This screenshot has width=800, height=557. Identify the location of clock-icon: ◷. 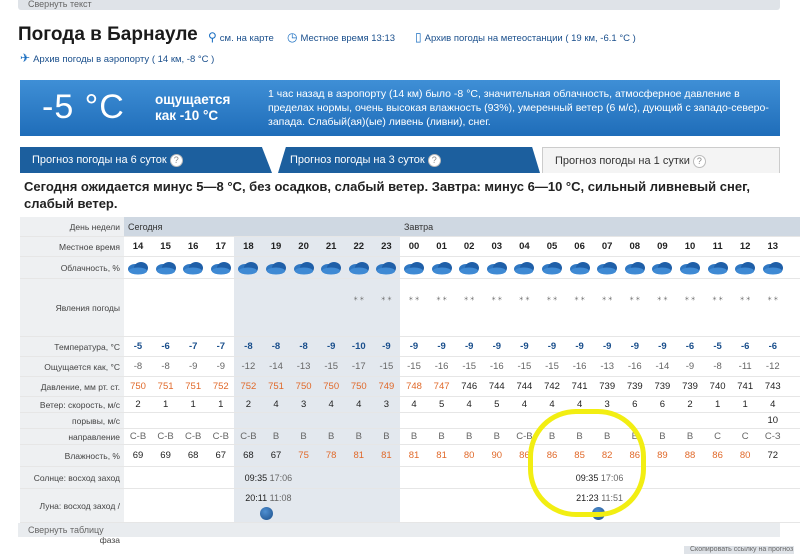
(292, 37).